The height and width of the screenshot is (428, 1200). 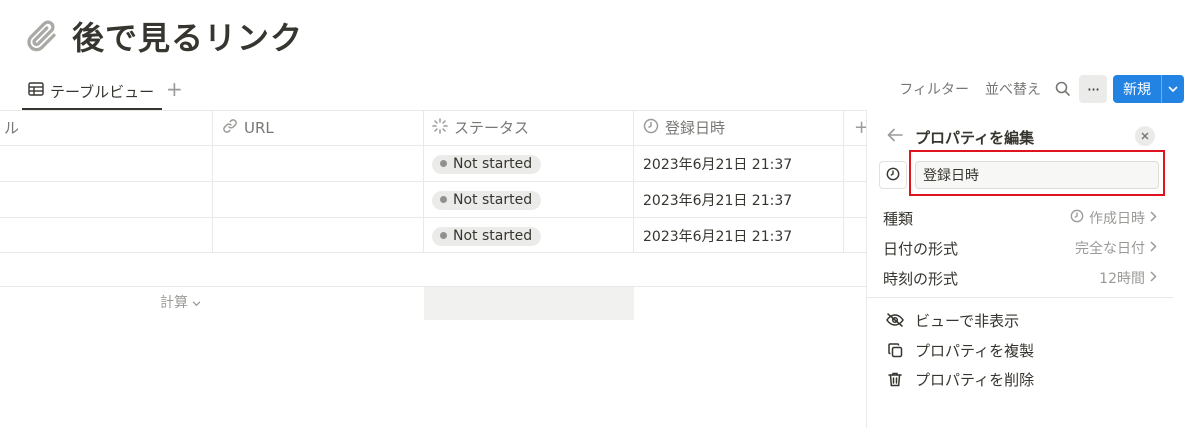 I want to click on prop-value-text: 12時間, so click(x=1122, y=279).